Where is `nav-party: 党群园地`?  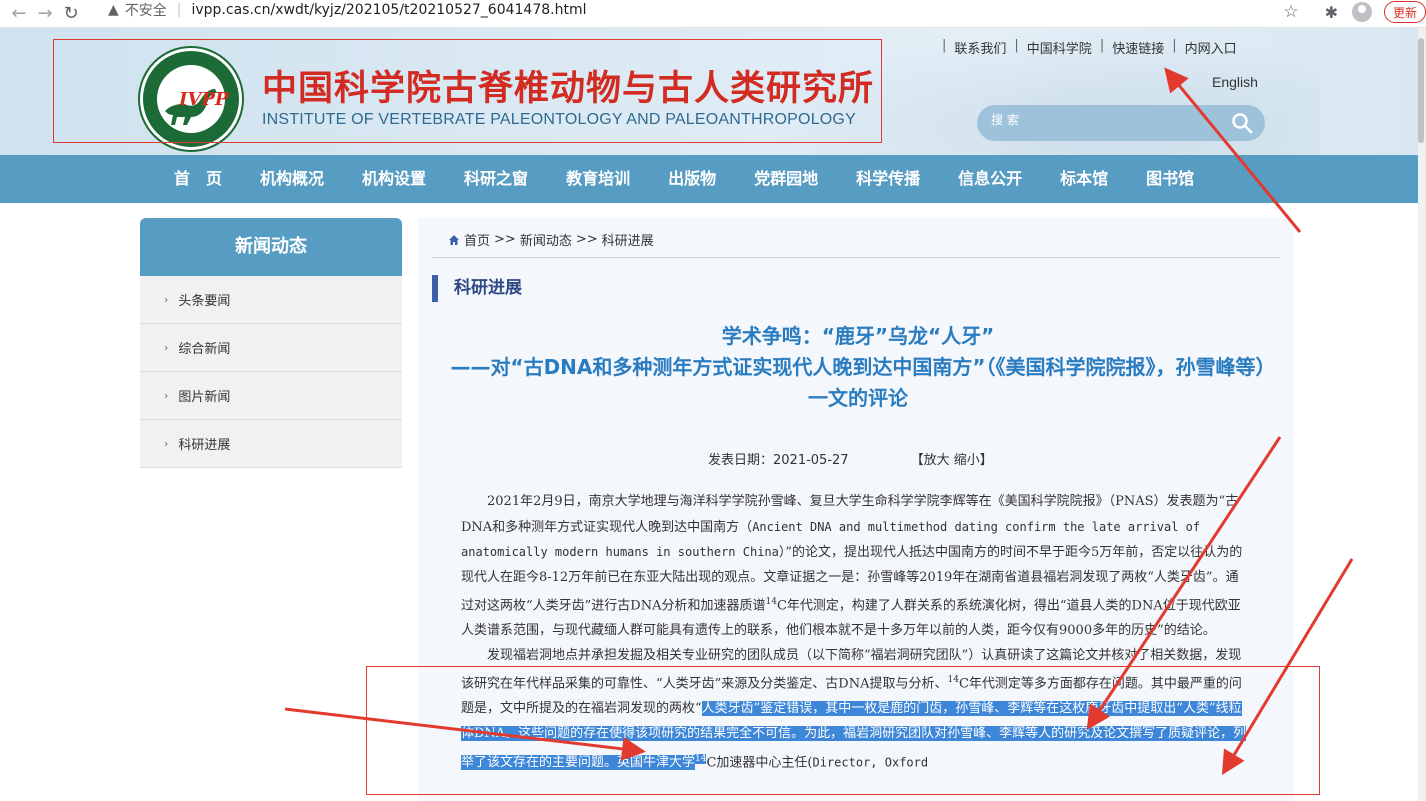
nav-party: 党群园地 is located at coordinates (786, 179).